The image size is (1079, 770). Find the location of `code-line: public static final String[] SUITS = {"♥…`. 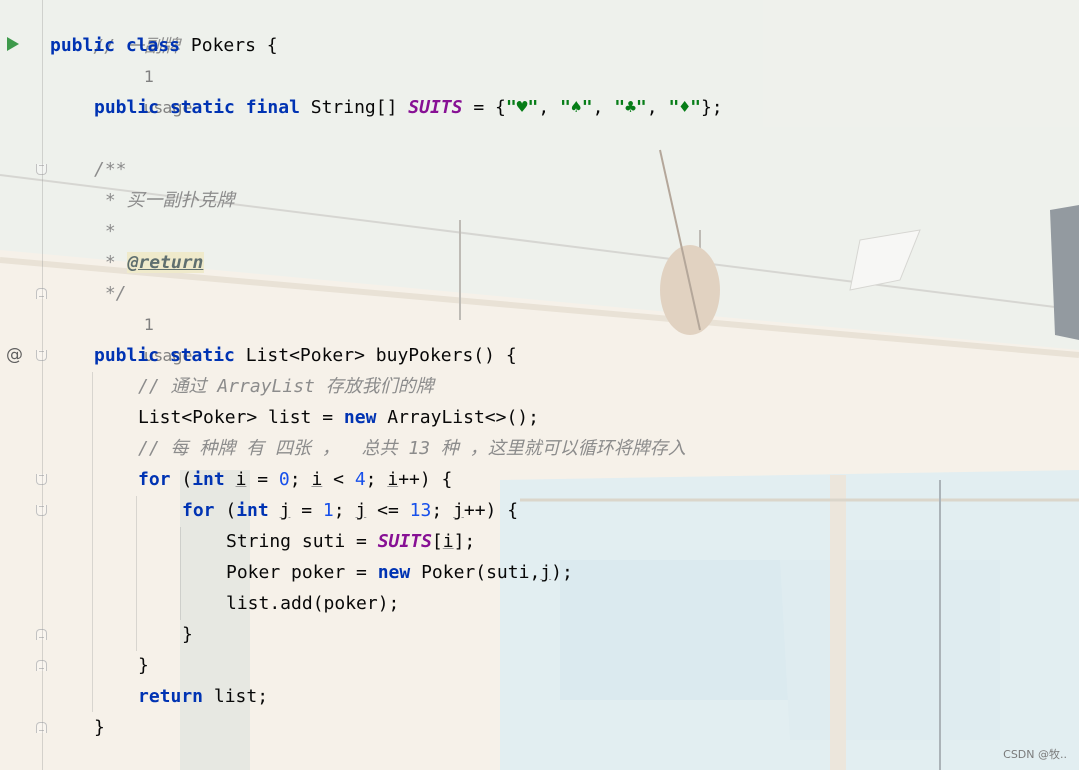

code-line: public static final String[] SUITS = {"♥… is located at coordinates (408, 107).